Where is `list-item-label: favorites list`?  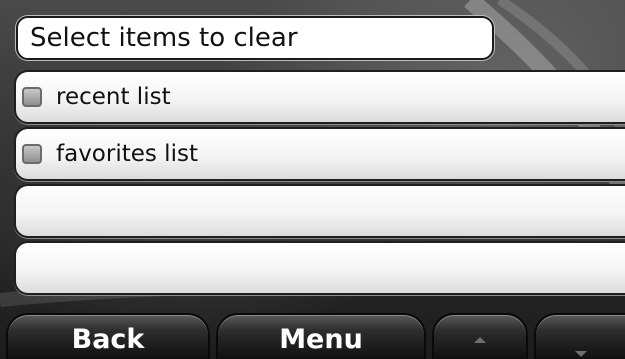 list-item-label: favorites list is located at coordinates (127, 154).